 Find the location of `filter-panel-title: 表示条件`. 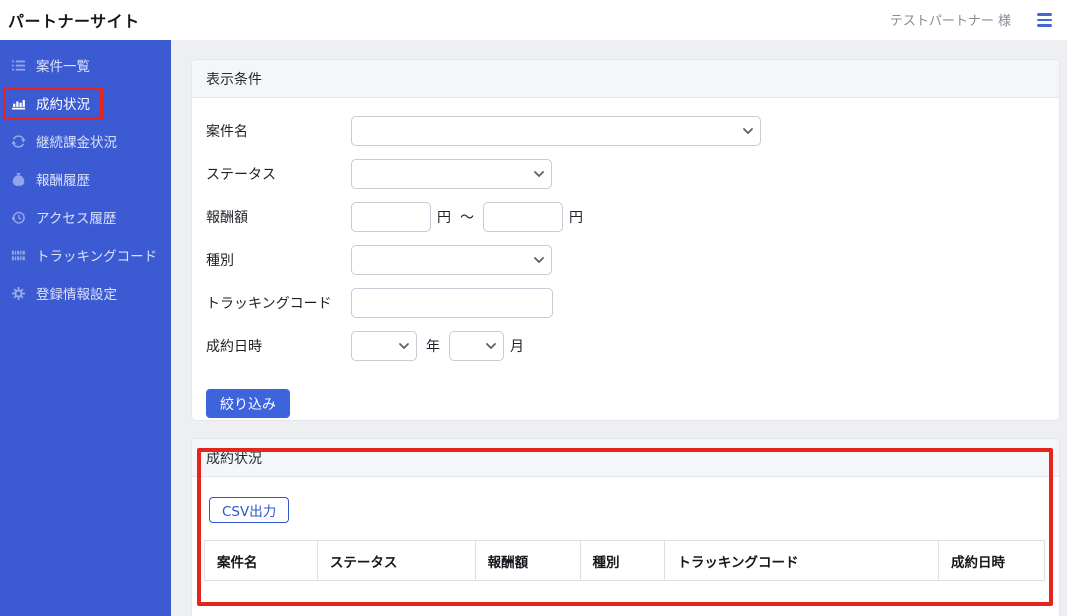

filter-panel-title: 表示条件 is located at coordinates (234, 79).